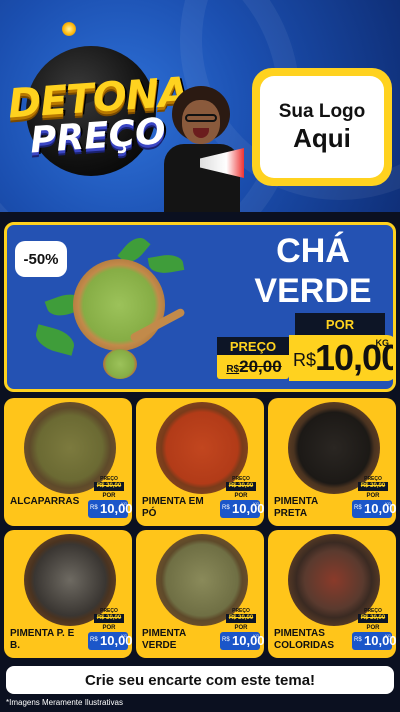 The width and height of the screenshot is (400, 712). What do you see at coordinates (200, 680) in the screenshot?
I see `create-flyer-button: Crie seu encarte com este tema!` at bounding box center [200, 680].